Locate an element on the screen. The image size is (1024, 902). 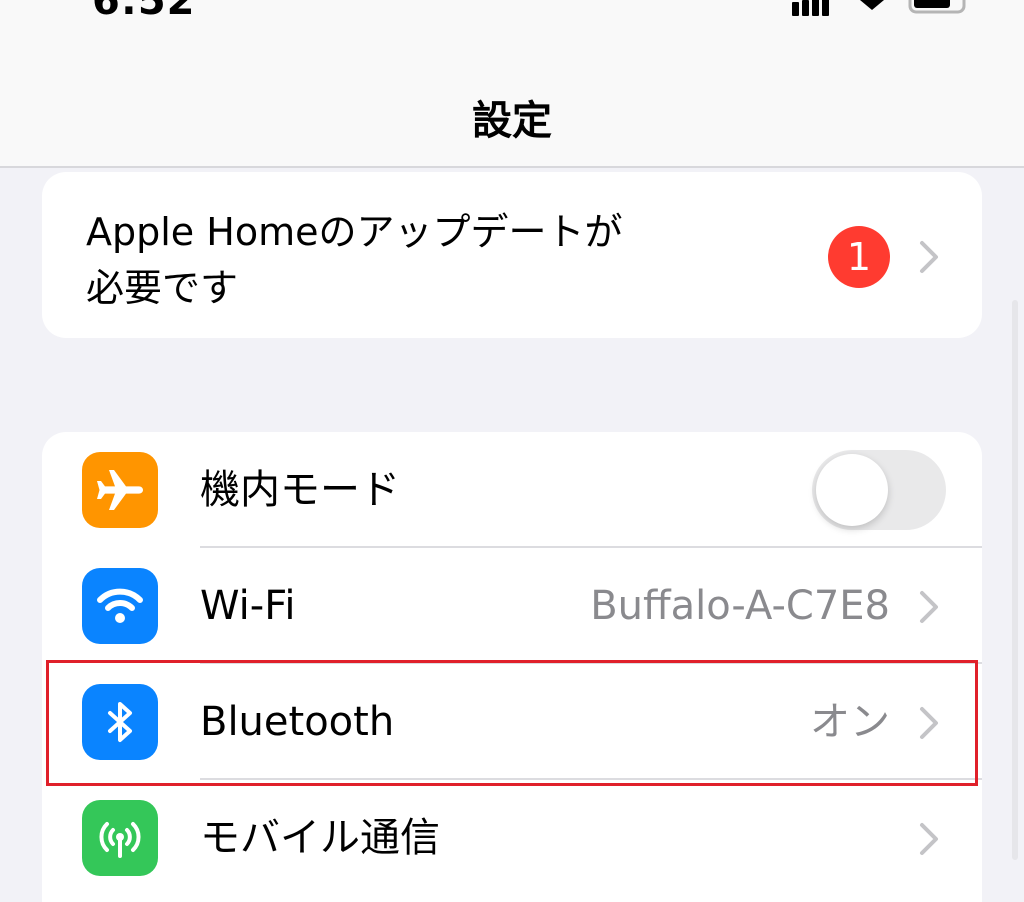
airplane-icon is located at coordinates (120, 490).